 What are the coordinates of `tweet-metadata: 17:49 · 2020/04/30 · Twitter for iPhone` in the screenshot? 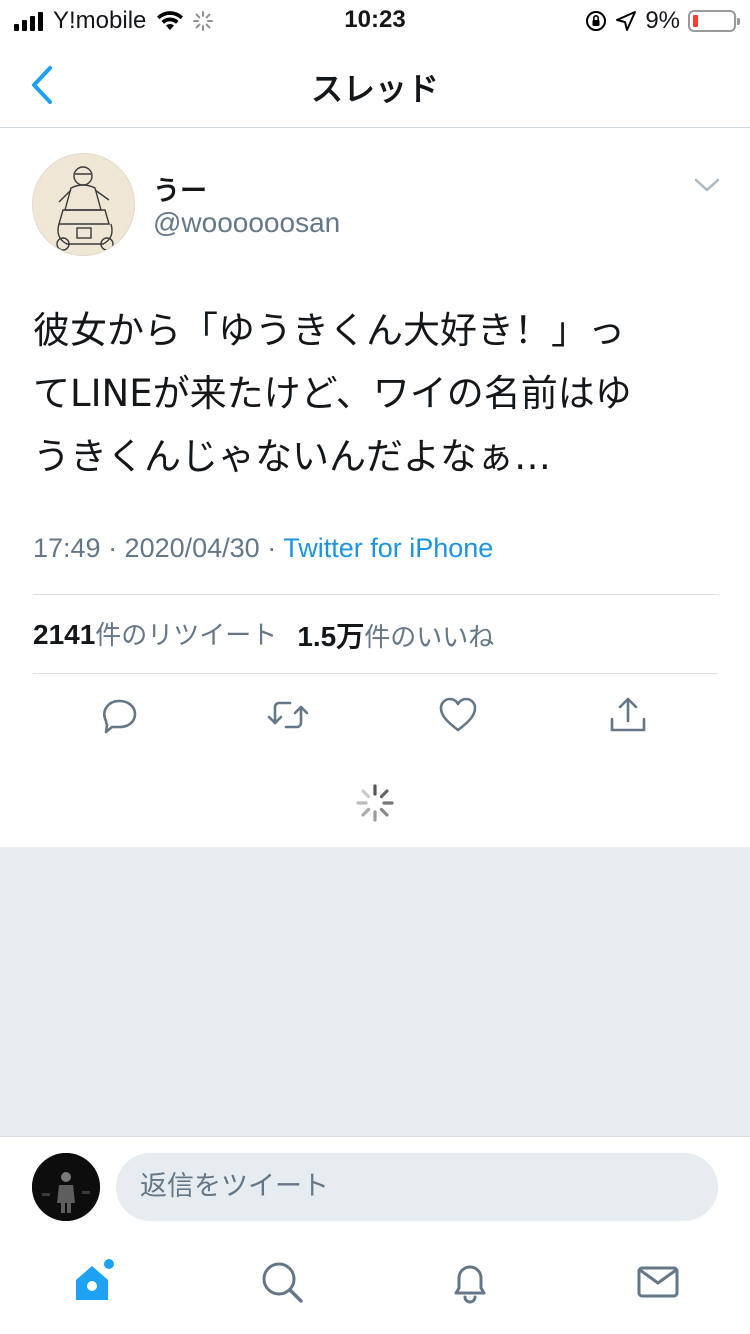 It's located at (263, 548).